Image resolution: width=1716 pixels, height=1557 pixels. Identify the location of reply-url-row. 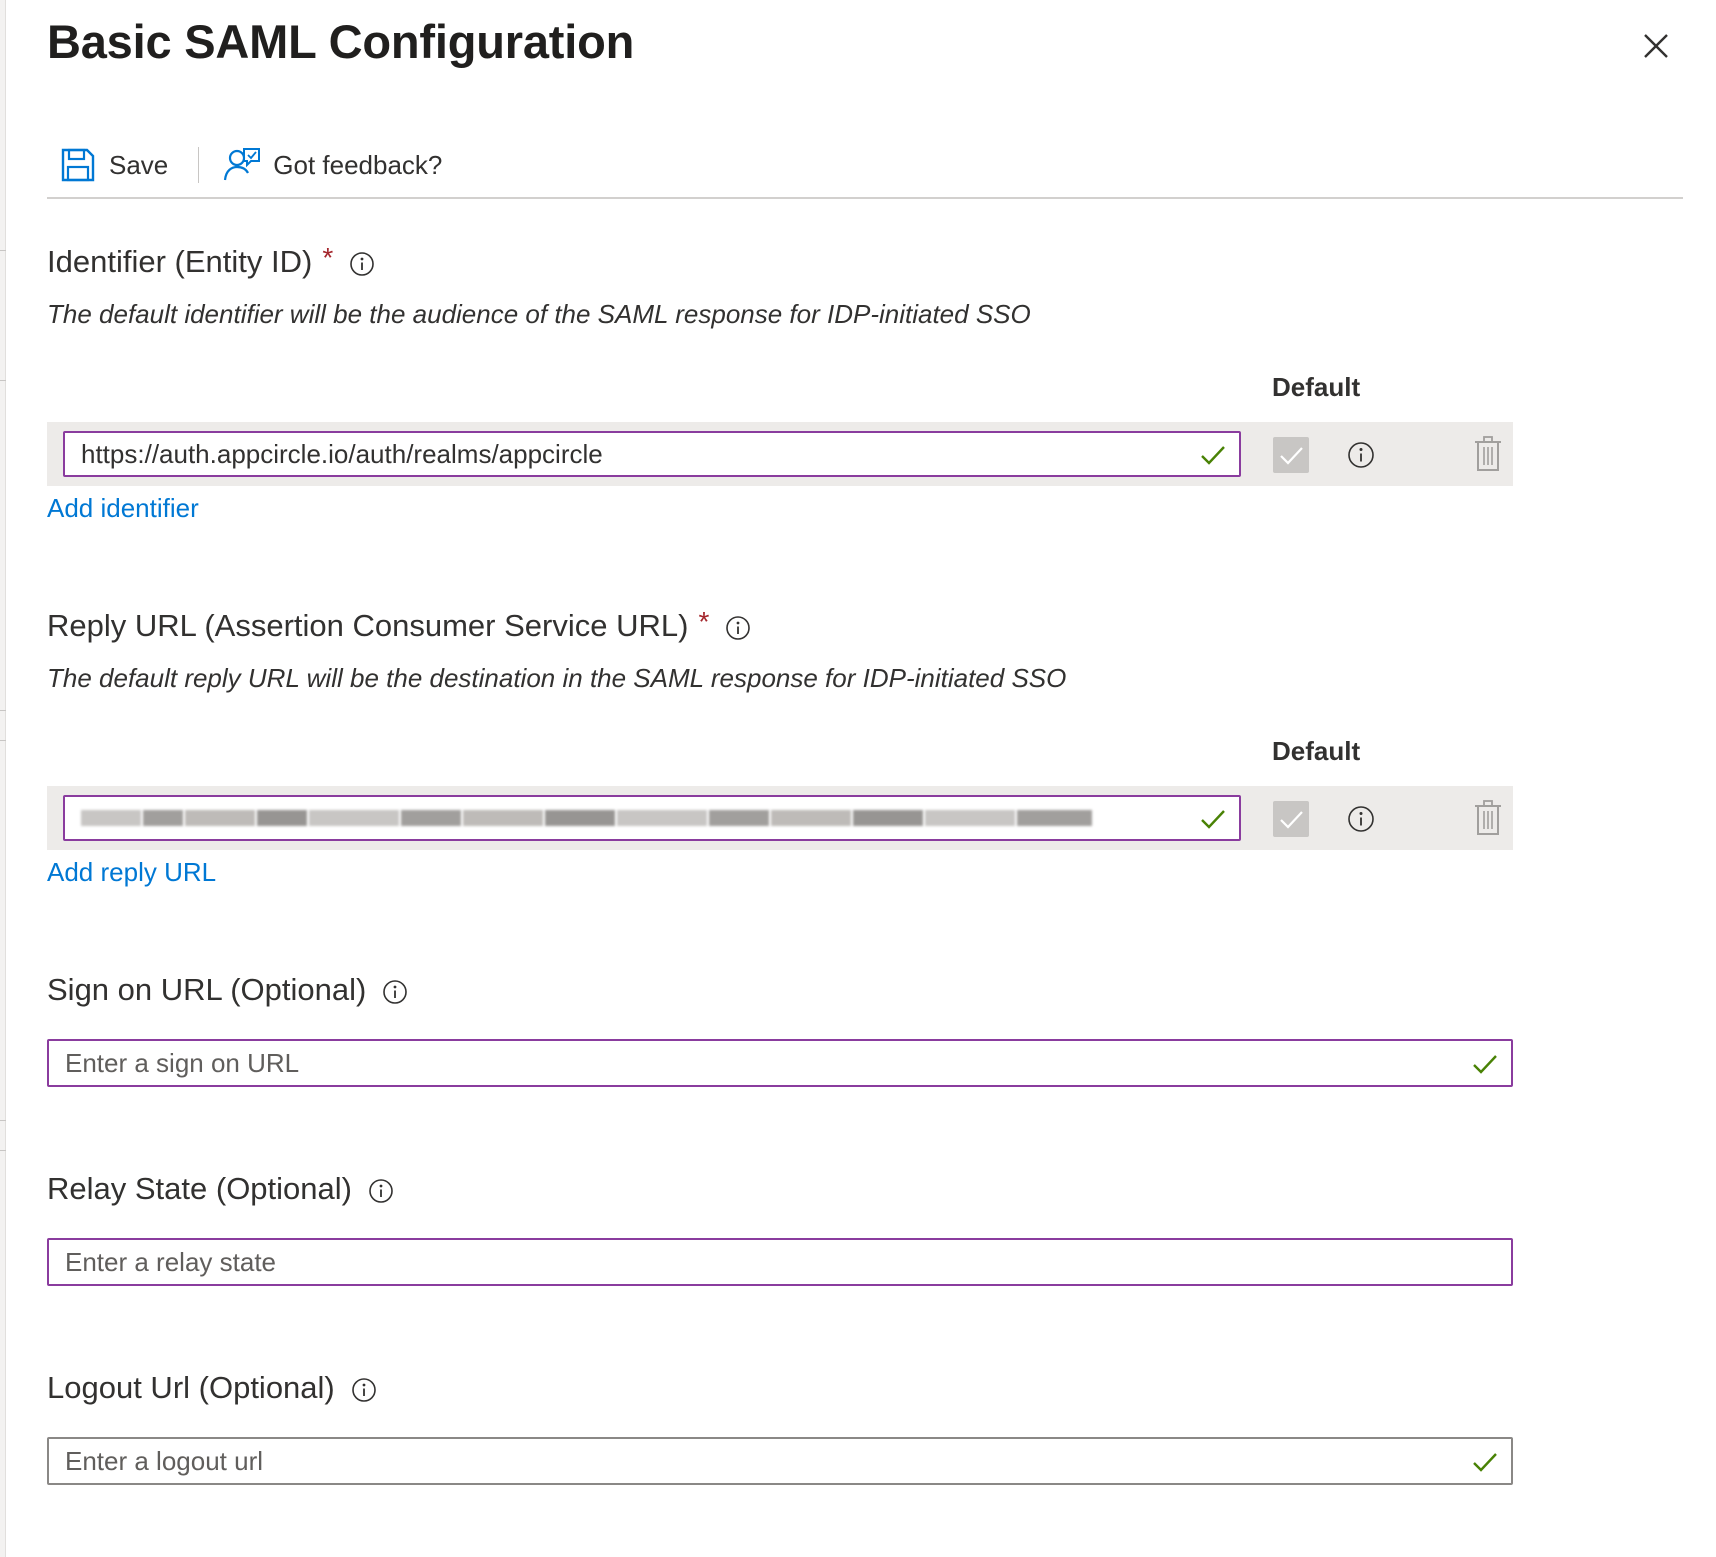
(780, 818).